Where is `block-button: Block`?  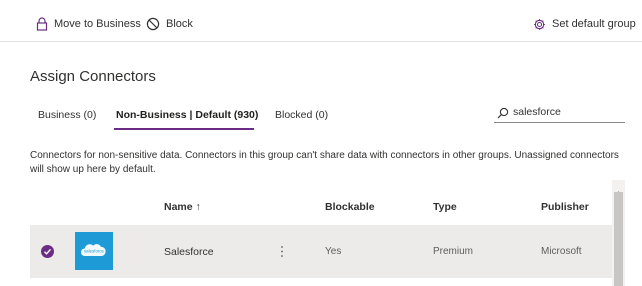 block-button: Block is located at coordinates (169, 24).